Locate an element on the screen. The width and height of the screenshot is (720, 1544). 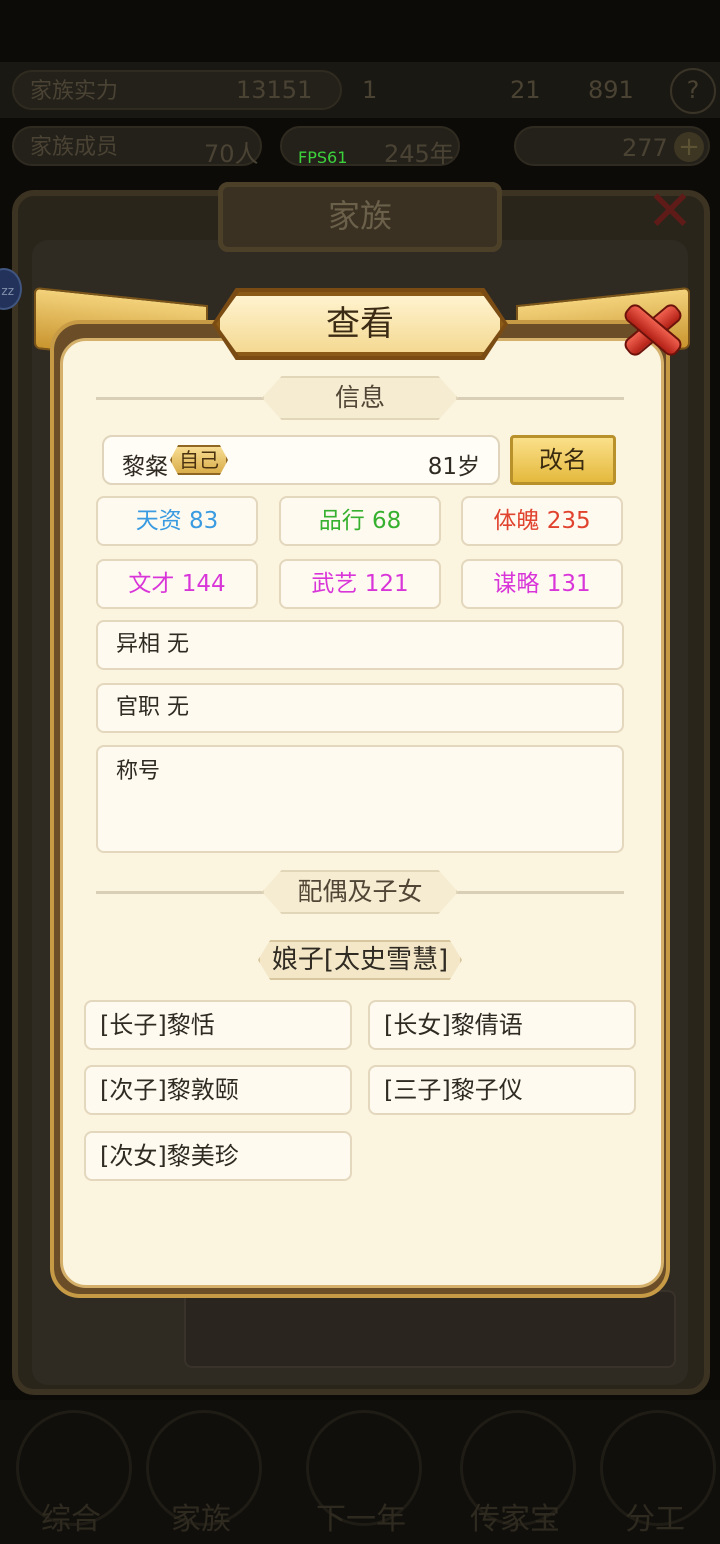
nav-general-label: 综合 is located at coordinates (71, 1519).